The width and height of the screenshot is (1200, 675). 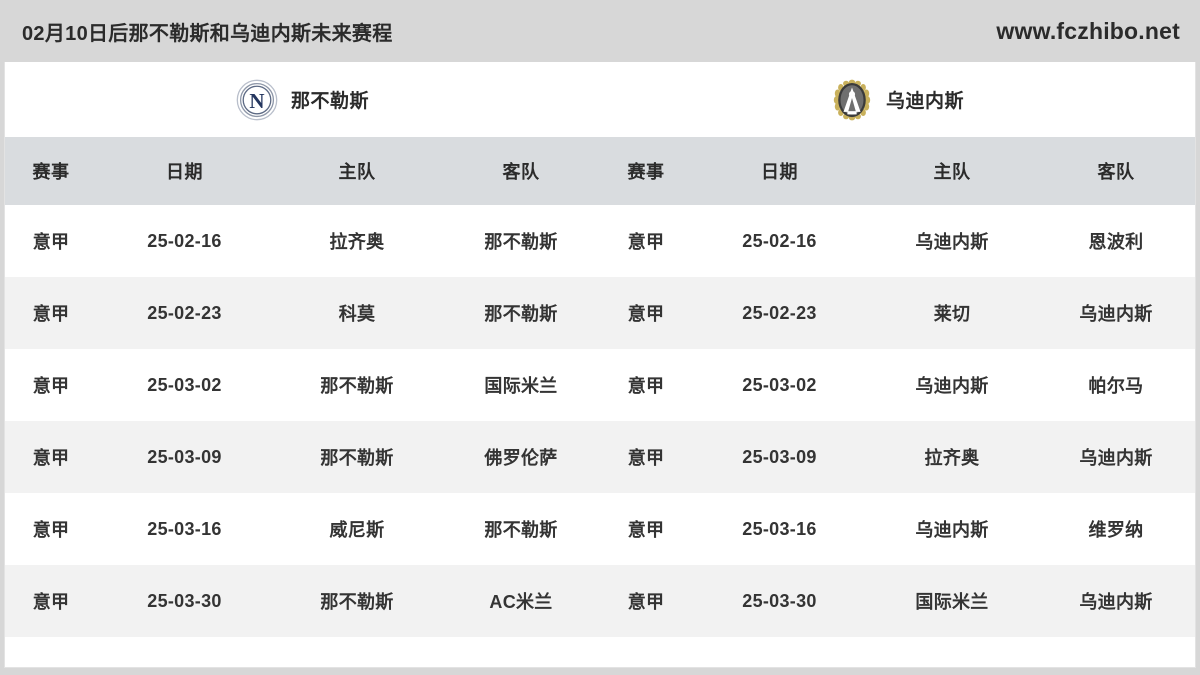 I want to click on header-row: 赛事 日期 主队 客队 赛事 日期 主队 客队, so click(x=600, y=171).